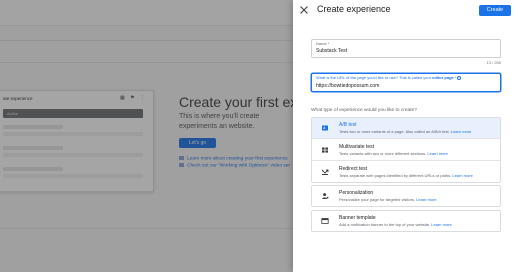 The image size is (520, 272). I want to click on banner-icon, so click(325, 221).